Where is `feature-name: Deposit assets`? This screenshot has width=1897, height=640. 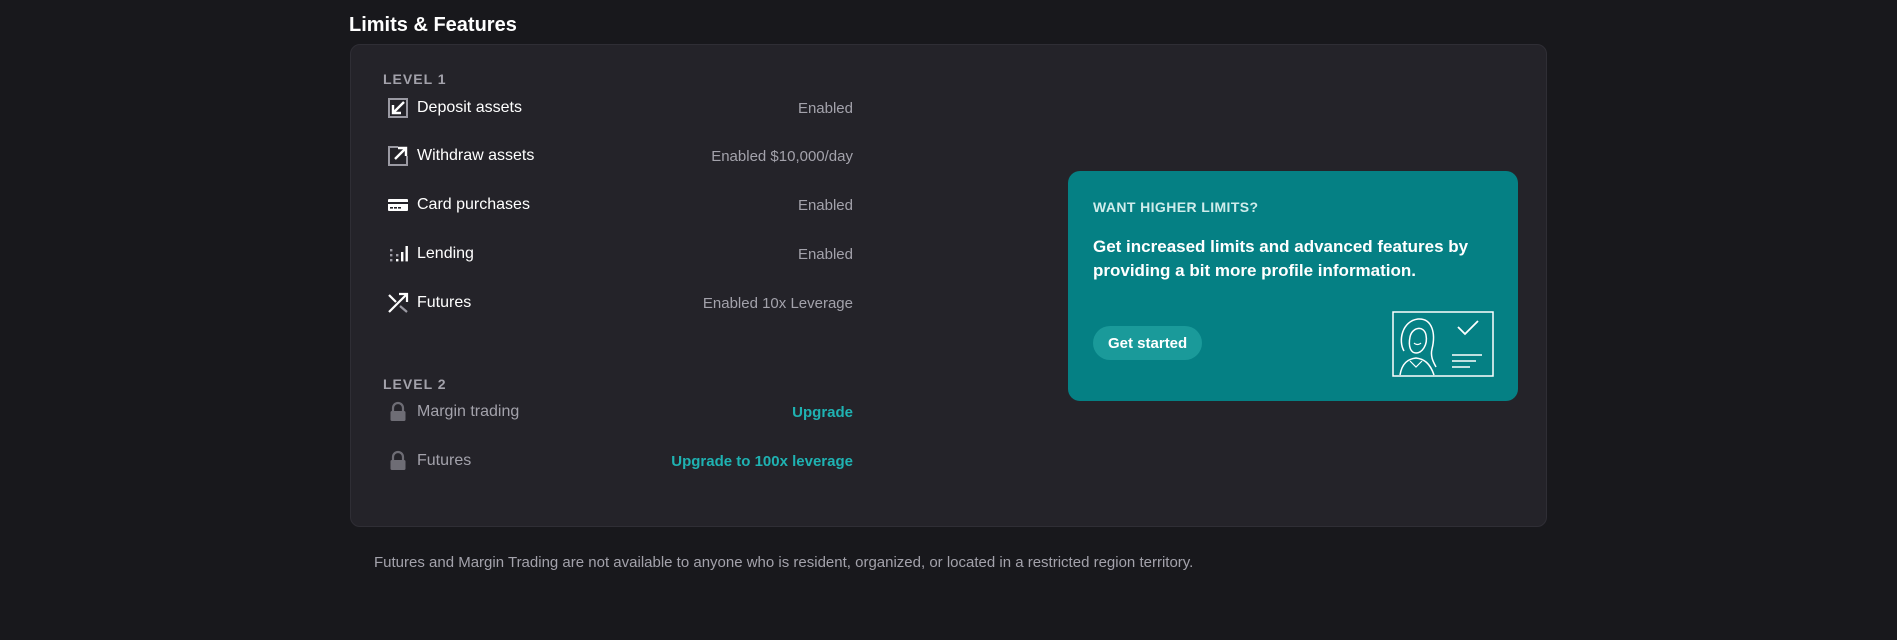
feature-name: Deposit assets is located at coordinates (469, 107).